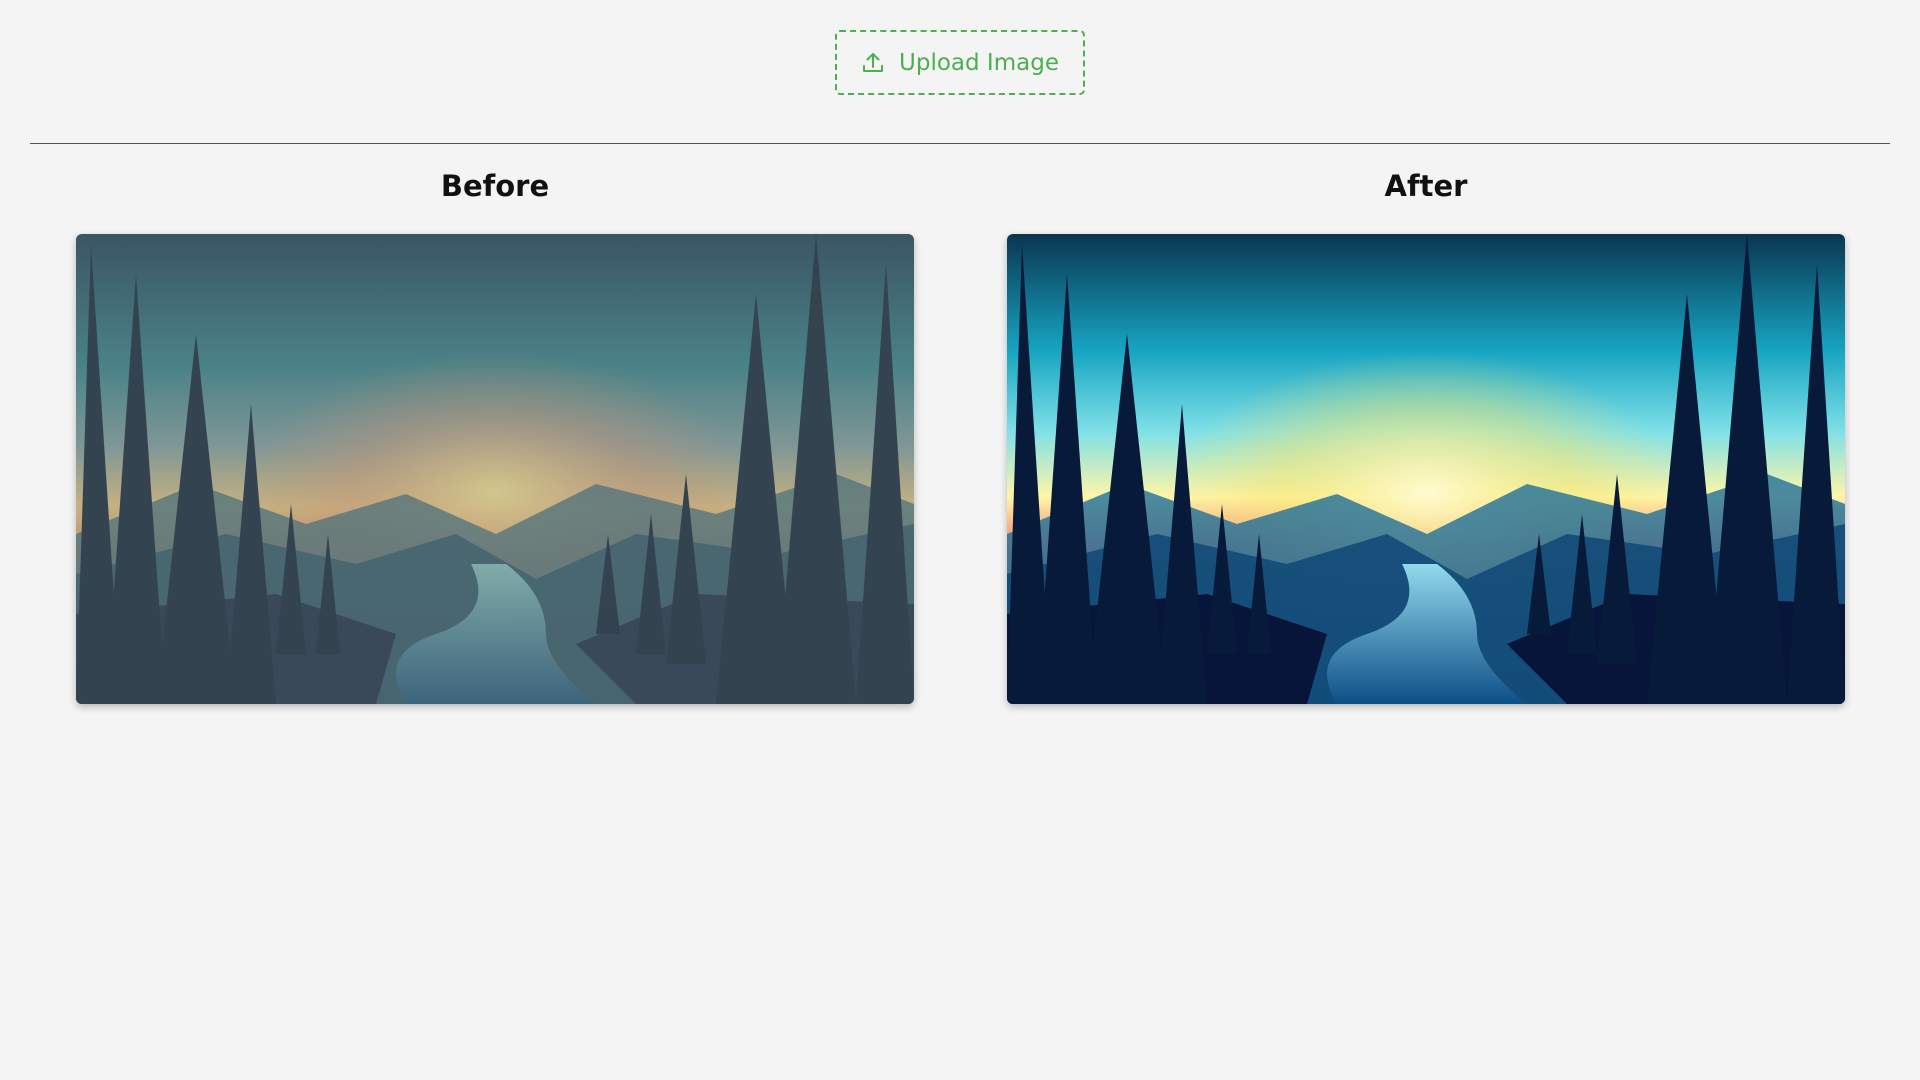  I want to click on divider, so click(960, 143).